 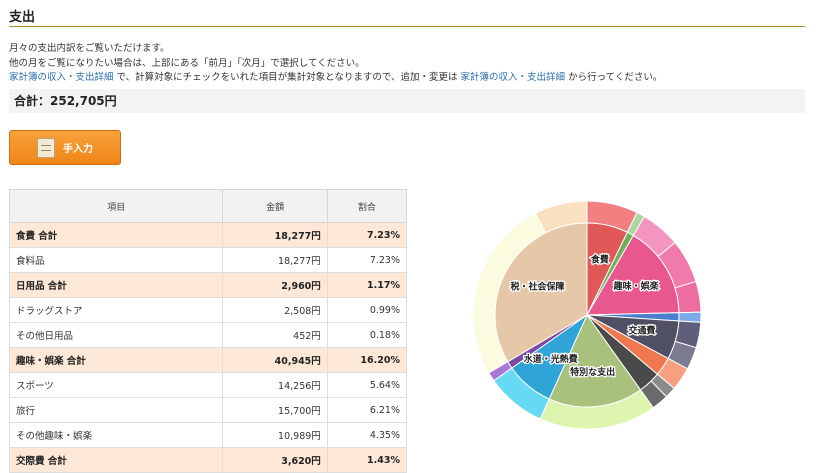 I want to click on expense-pie-chart: 食費趣味・娯楽交通費特別な支出水道・光熱費 税・社会保障, so click(x=587, y=315).